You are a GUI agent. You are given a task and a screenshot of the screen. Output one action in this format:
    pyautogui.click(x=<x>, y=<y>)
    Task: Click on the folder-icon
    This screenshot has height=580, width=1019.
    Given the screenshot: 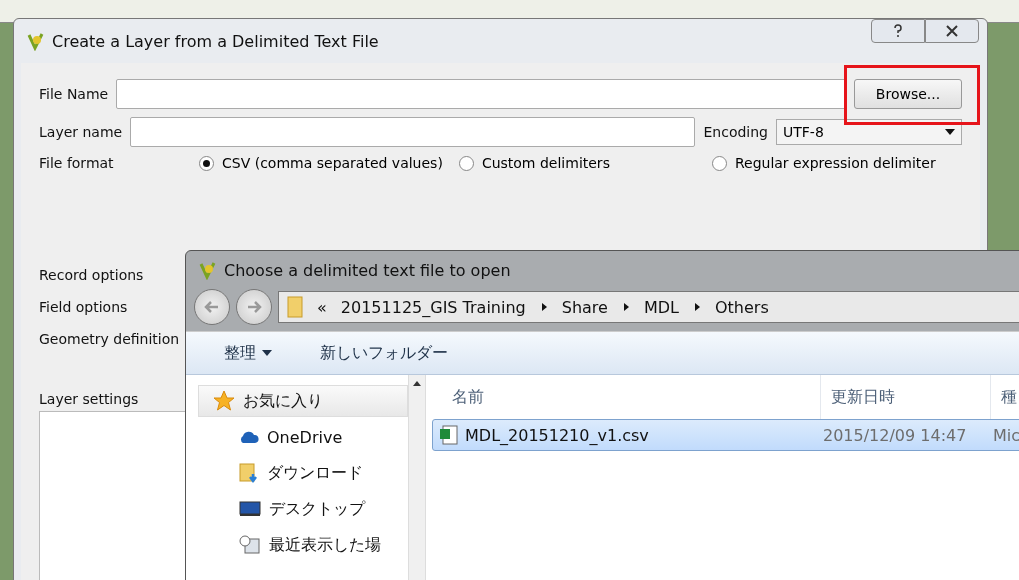 What is the action you would take?
    pyautogui.click(x=295, y=307)
    